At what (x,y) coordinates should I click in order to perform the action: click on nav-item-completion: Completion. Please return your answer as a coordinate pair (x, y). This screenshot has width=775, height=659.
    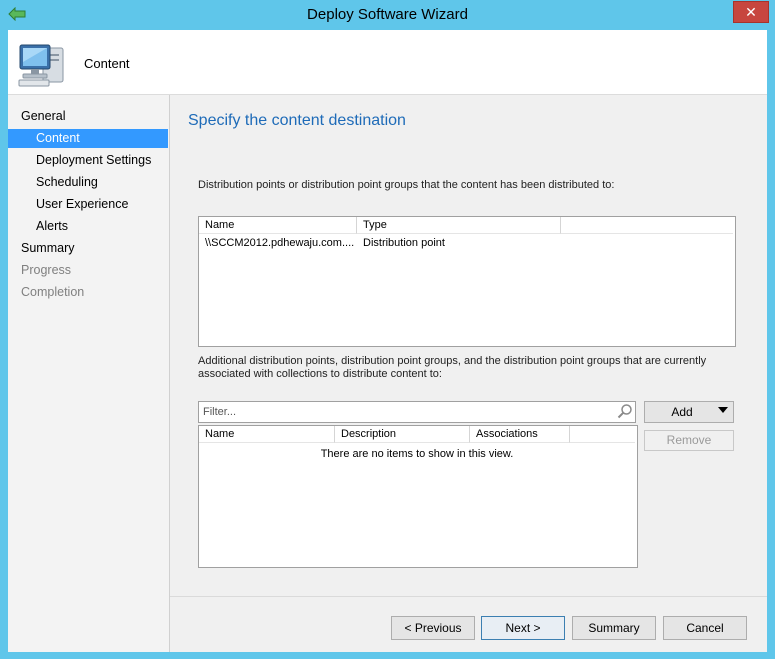
    Looking at the image, I should click on (88, 292).